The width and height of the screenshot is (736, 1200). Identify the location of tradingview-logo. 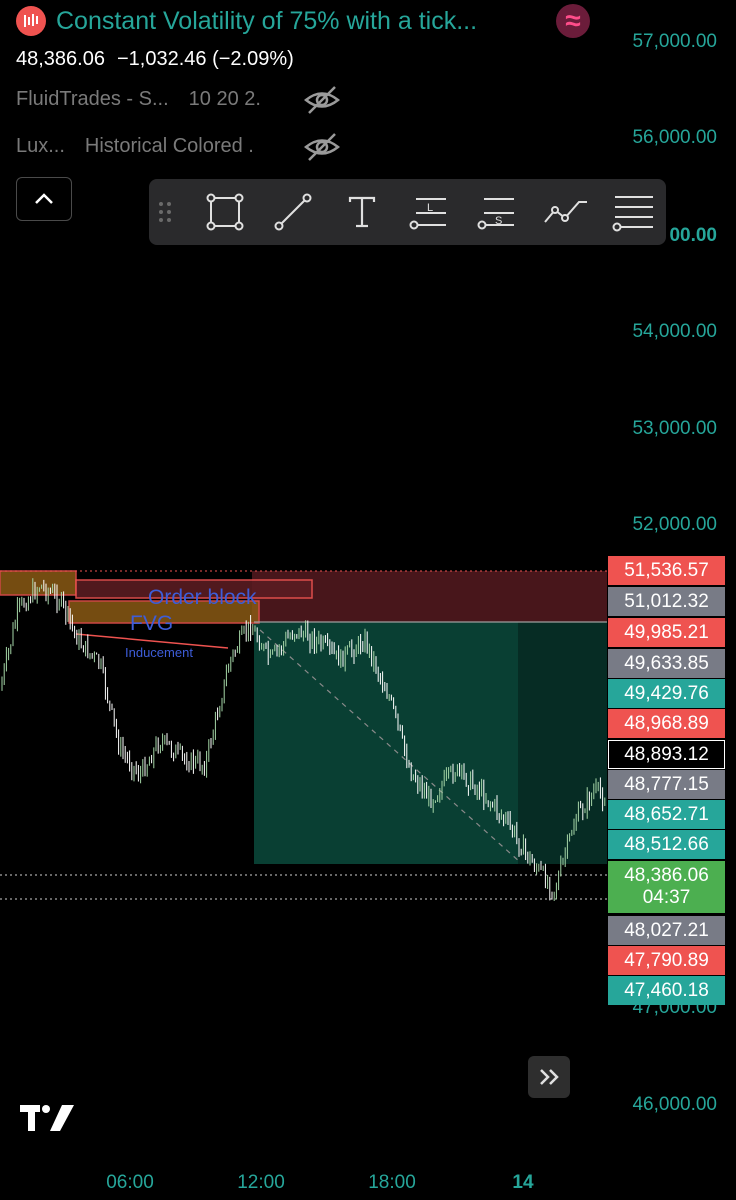
(48, 1118).